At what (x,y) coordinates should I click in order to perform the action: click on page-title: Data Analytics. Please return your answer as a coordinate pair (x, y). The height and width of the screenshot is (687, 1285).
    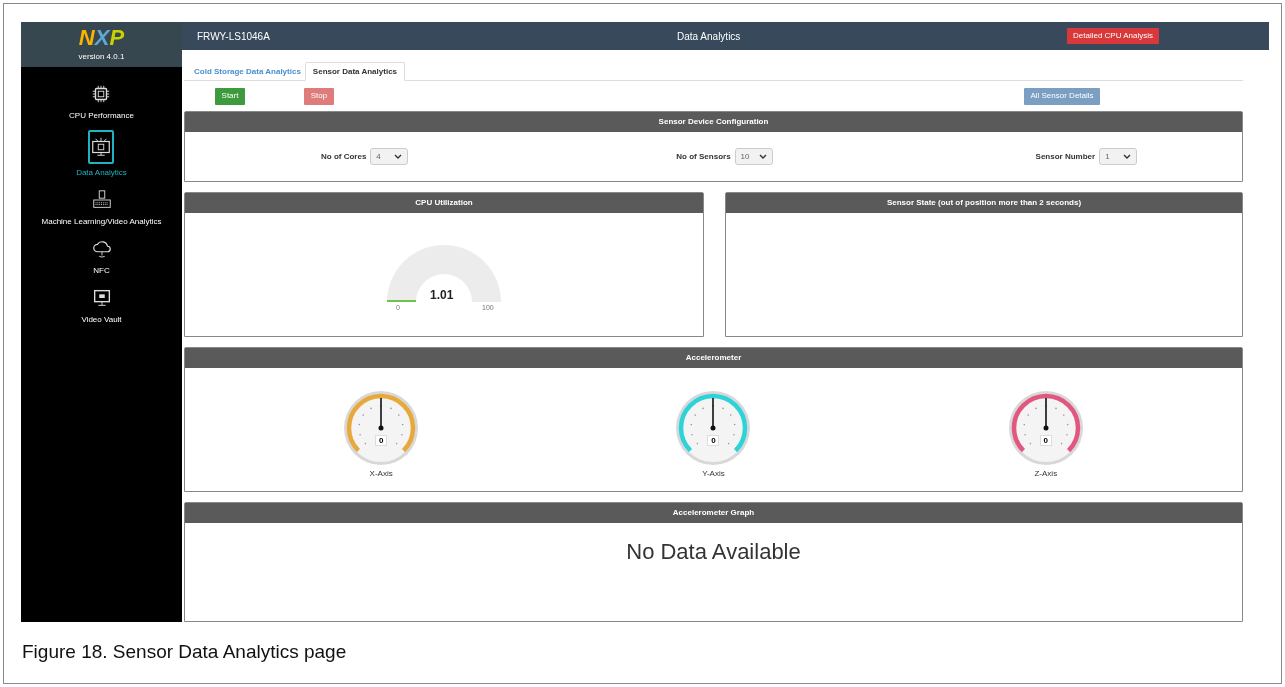
    Looking at the image, I should click on (709, 36).